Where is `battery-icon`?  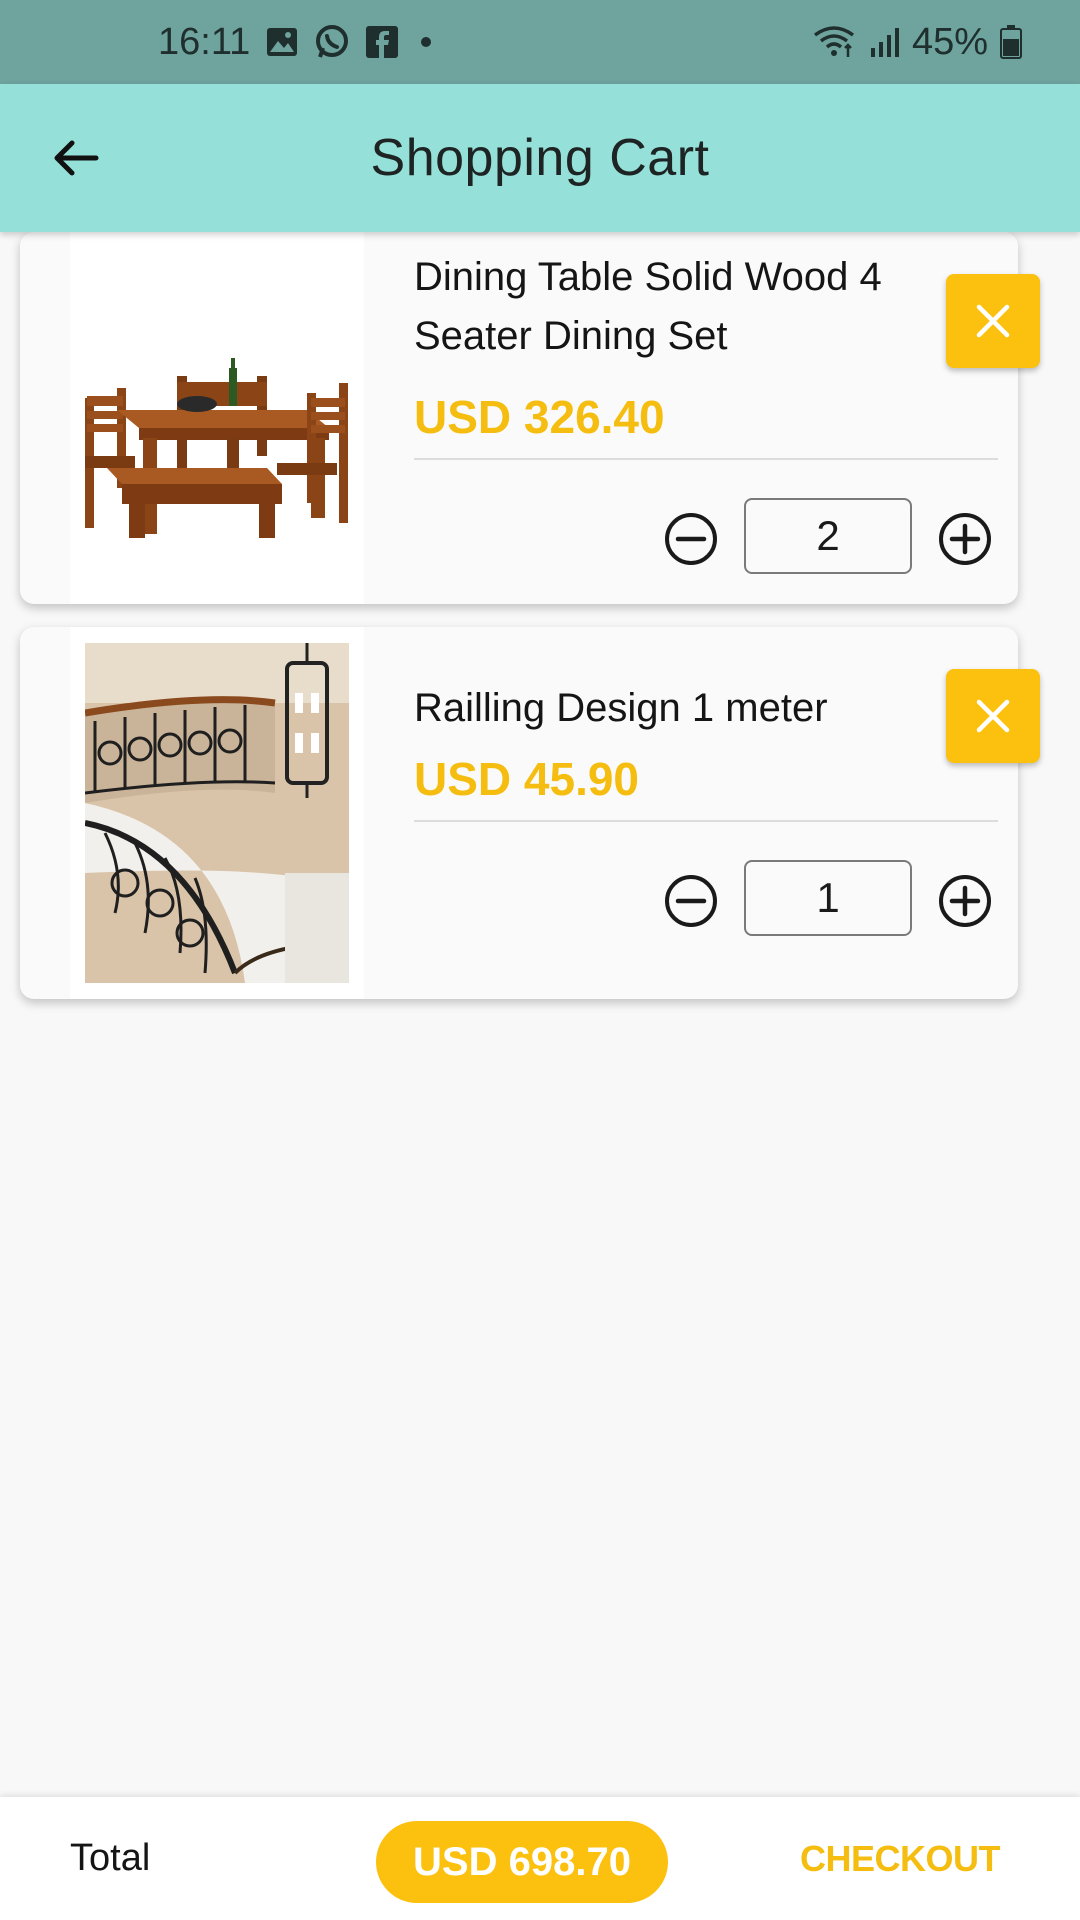 battery-icon is located at coordinates (1011, 42).